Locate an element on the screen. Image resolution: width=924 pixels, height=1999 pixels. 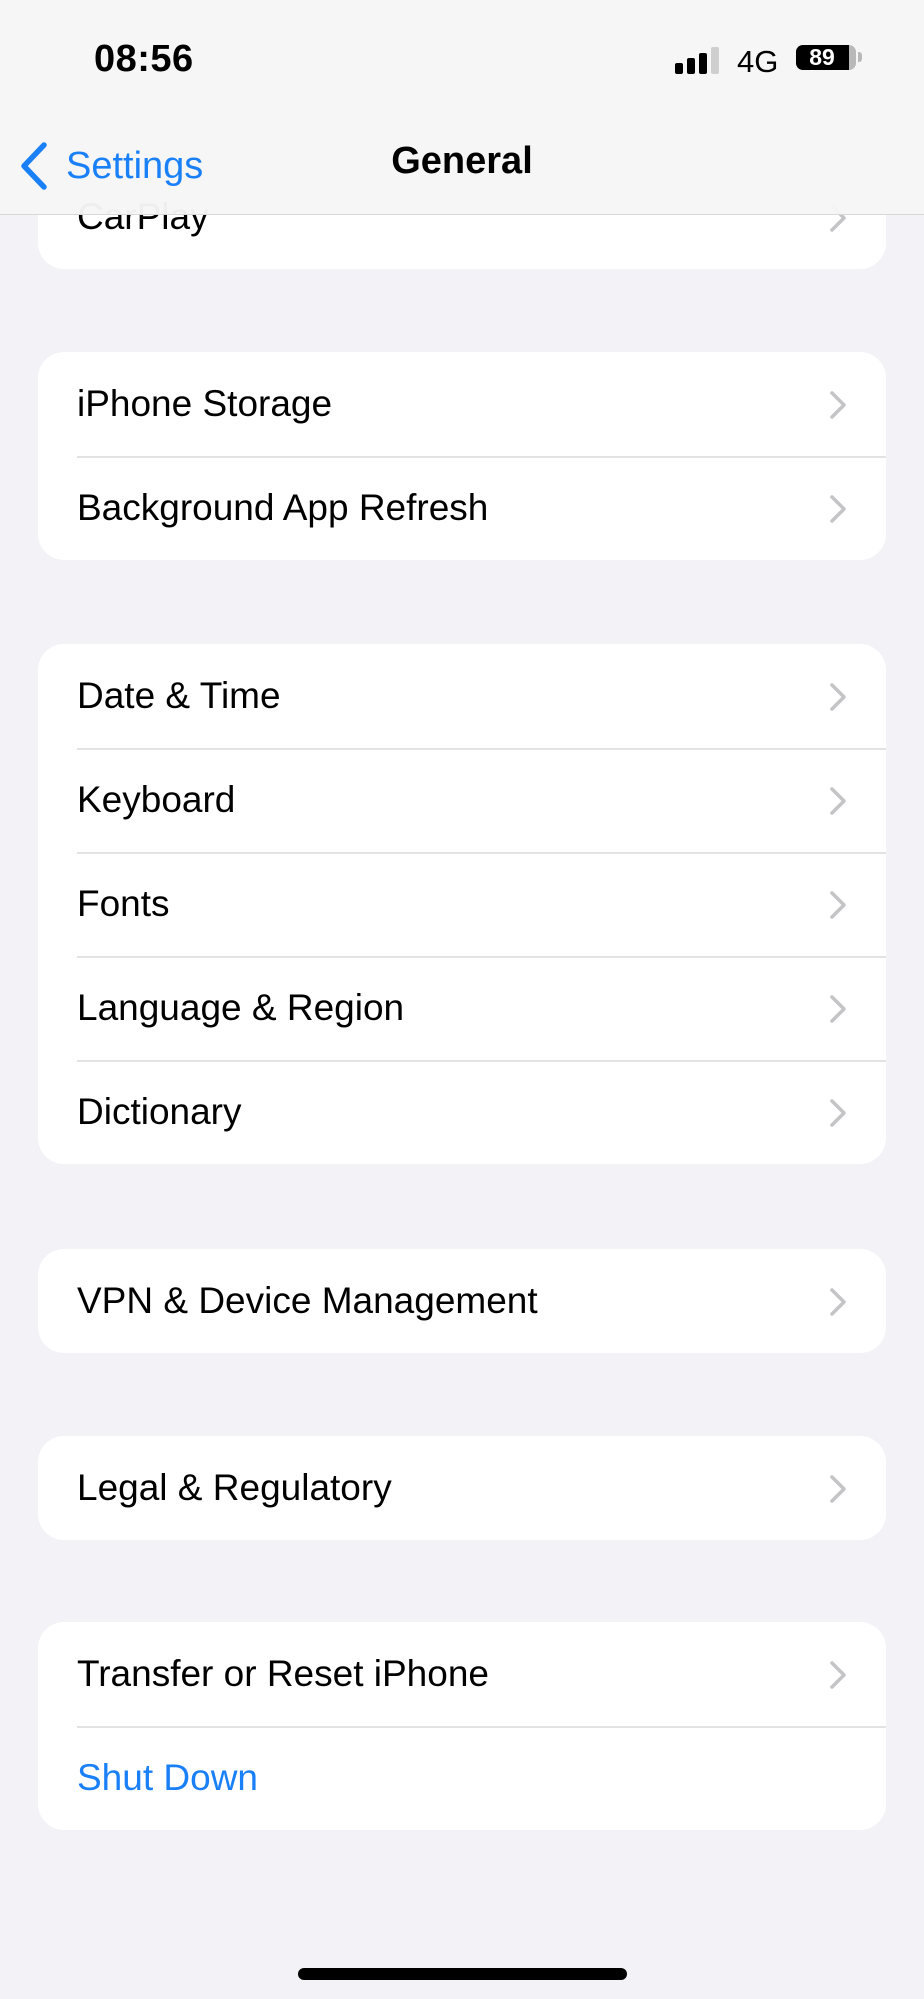
row-label: iPhone Storage is located at coordinates (205, 403).